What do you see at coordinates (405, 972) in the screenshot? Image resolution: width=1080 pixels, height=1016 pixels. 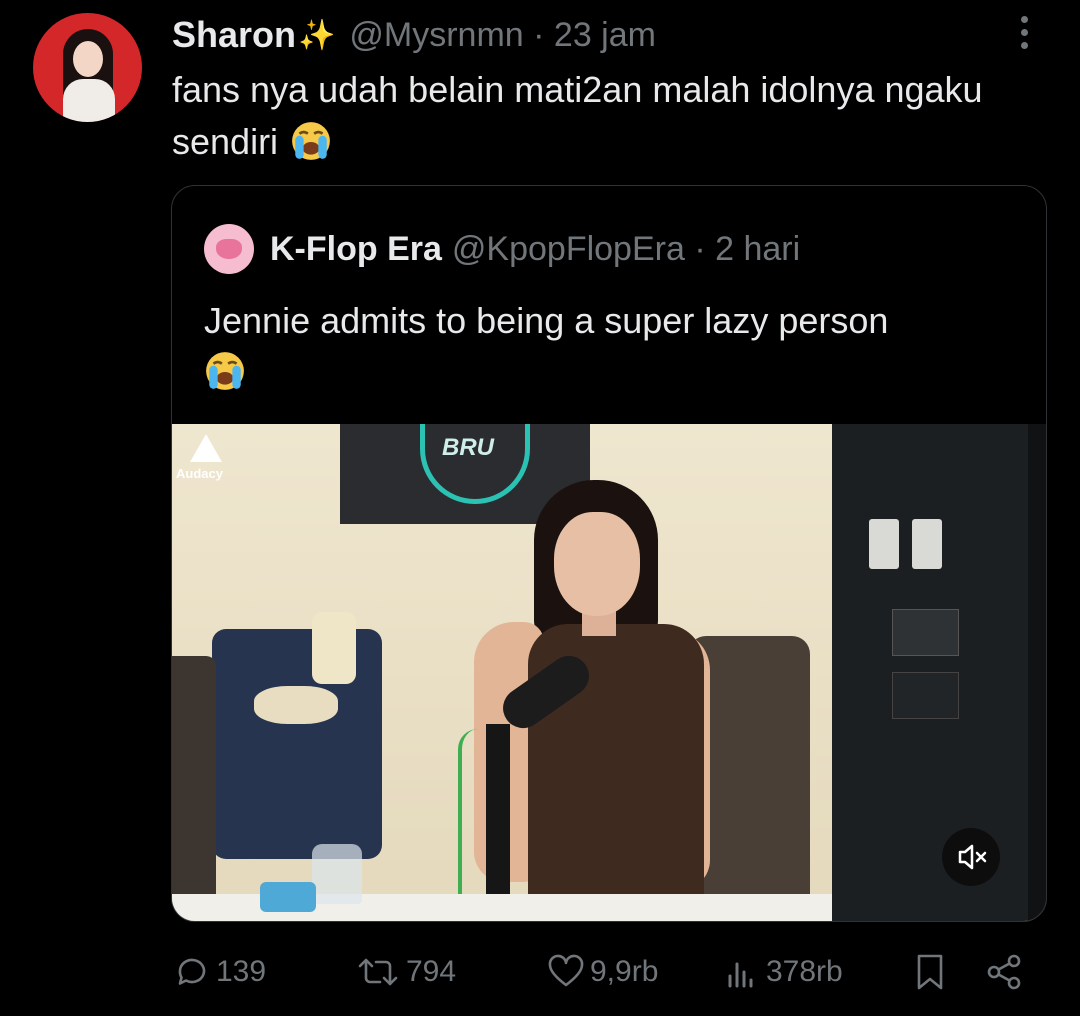 I see `repost-button: 794` at bounding box center [405, 972].